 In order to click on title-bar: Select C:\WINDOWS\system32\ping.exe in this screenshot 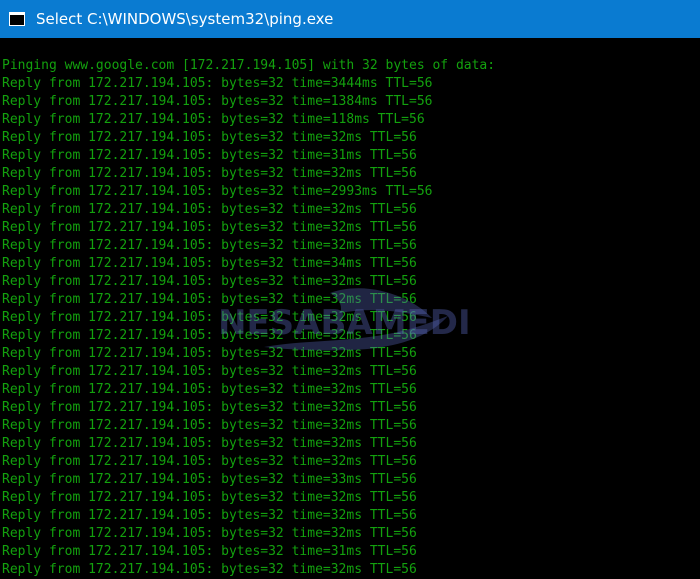, I will do `click(350, 19)`.